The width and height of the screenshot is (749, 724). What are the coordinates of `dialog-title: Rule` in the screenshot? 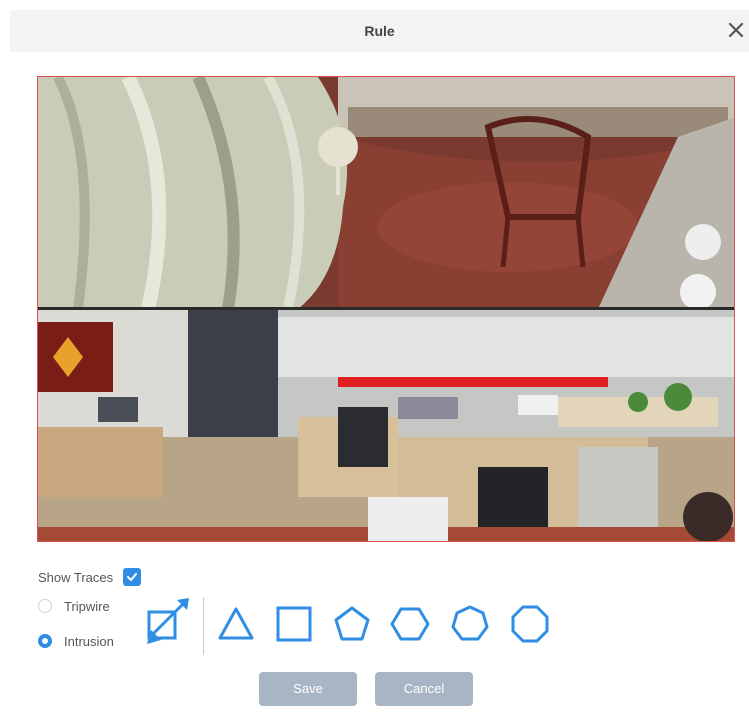 It's located at (379, 31).